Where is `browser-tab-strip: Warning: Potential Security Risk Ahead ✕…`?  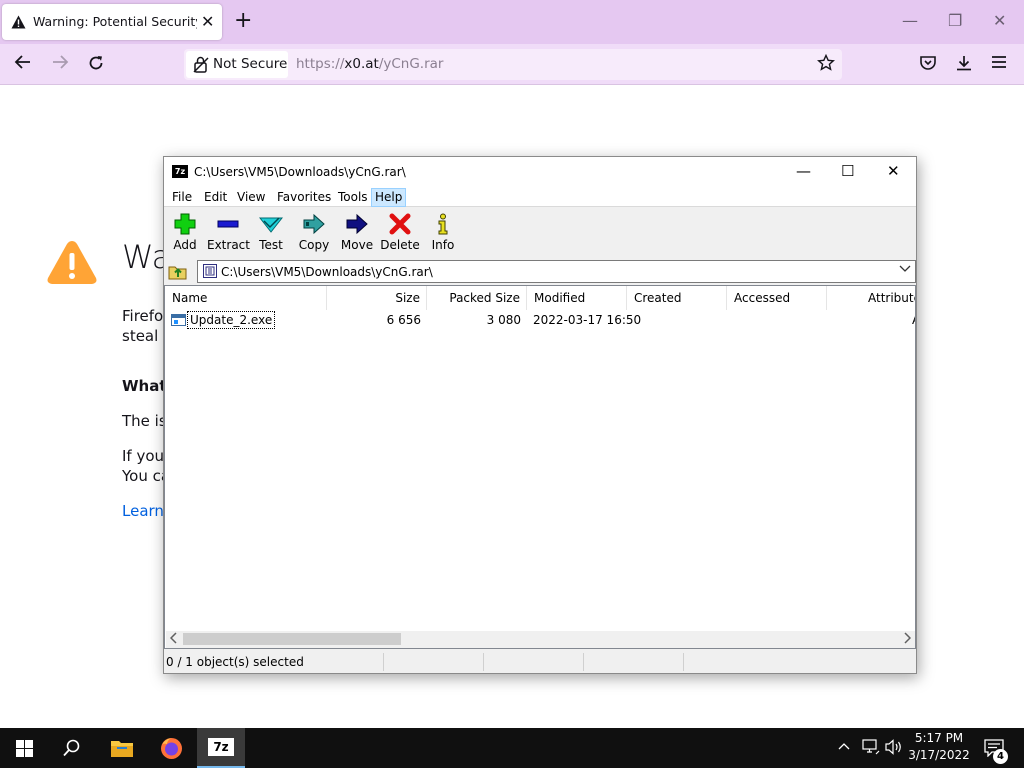
browser-tab-strip: Warning: Potential Security Risk Ahead ✕… is located at coordinates (512, 22).